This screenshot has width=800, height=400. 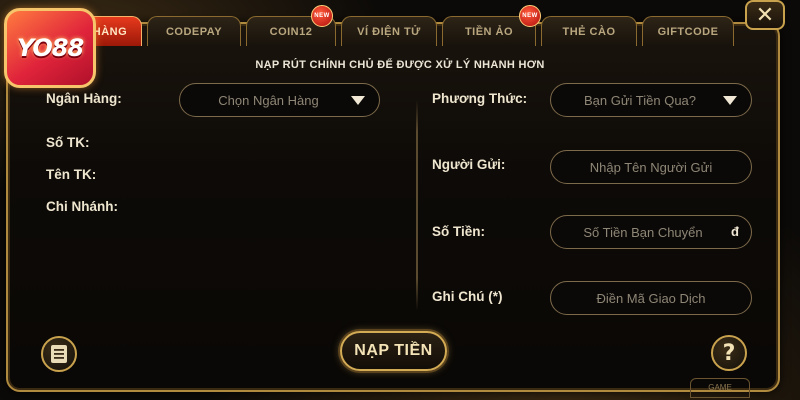 What do you see at coordinates (84, 98) in the screenshot?
I see `bank-label: Ngân Hàng:` at bounding box center [84, 98].